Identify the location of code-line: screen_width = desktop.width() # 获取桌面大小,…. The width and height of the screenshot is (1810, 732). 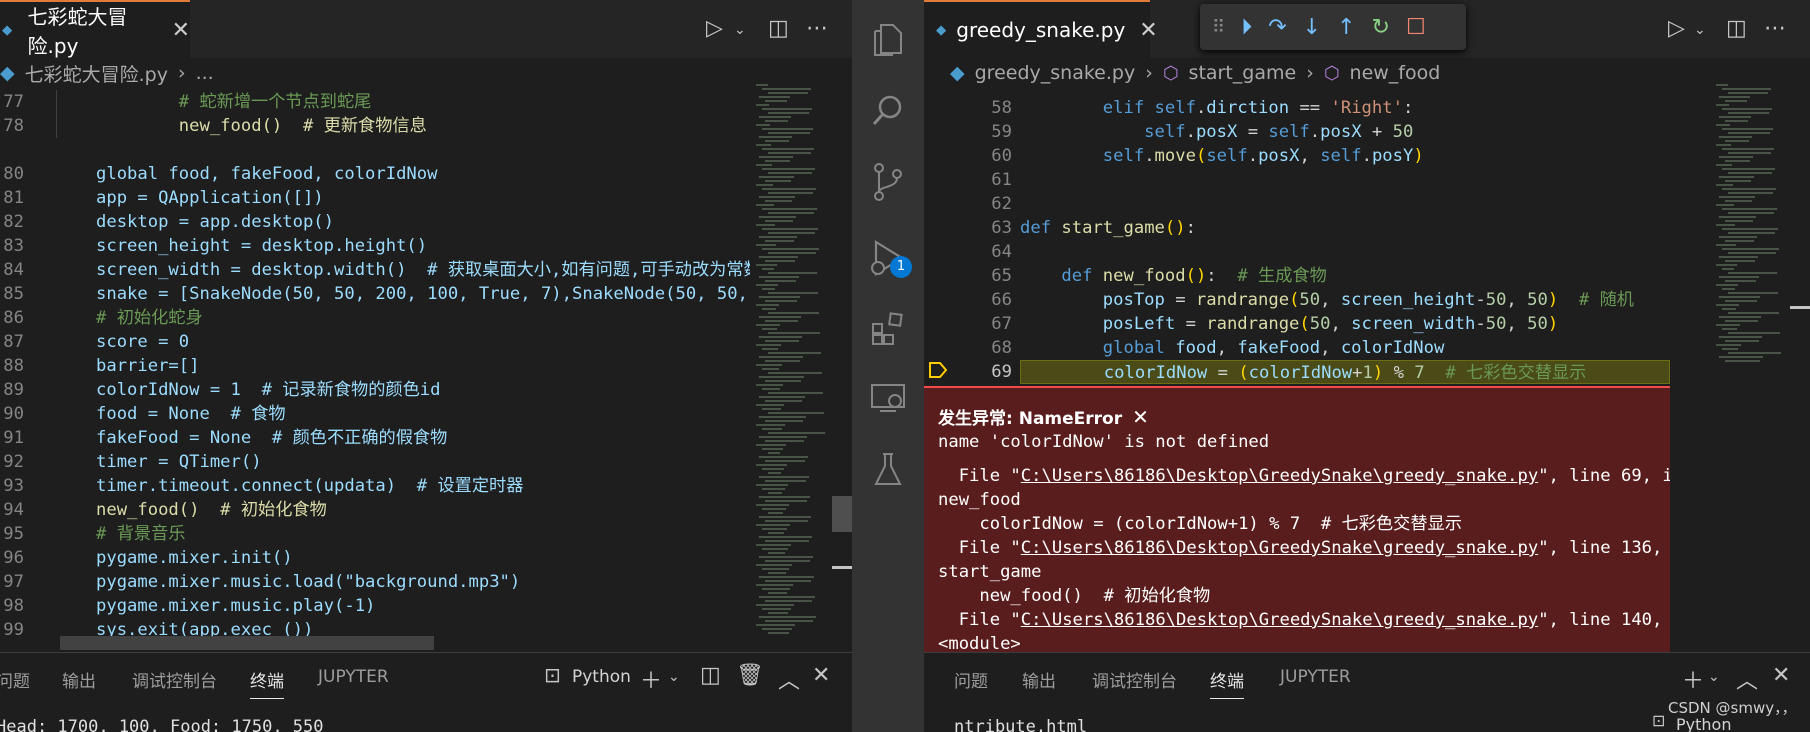
(423, 270).